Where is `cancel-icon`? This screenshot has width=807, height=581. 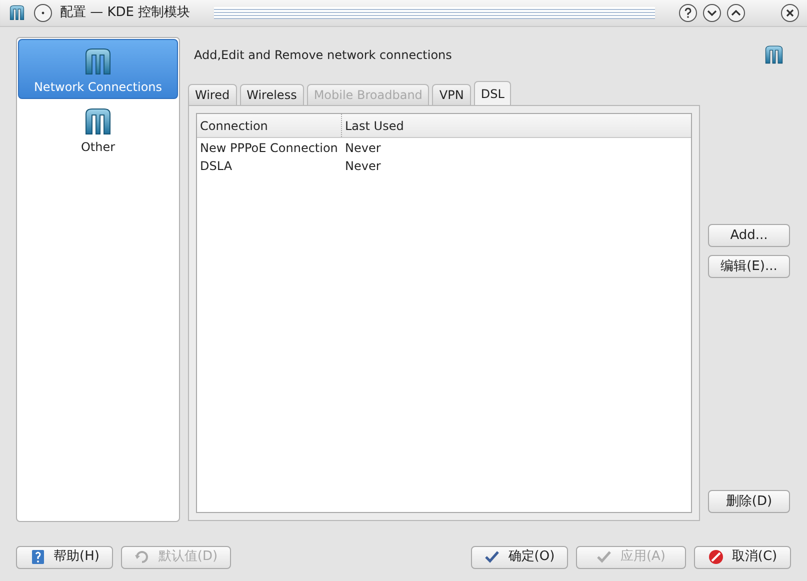
cancel-icon is located at coordinates (716, 557).